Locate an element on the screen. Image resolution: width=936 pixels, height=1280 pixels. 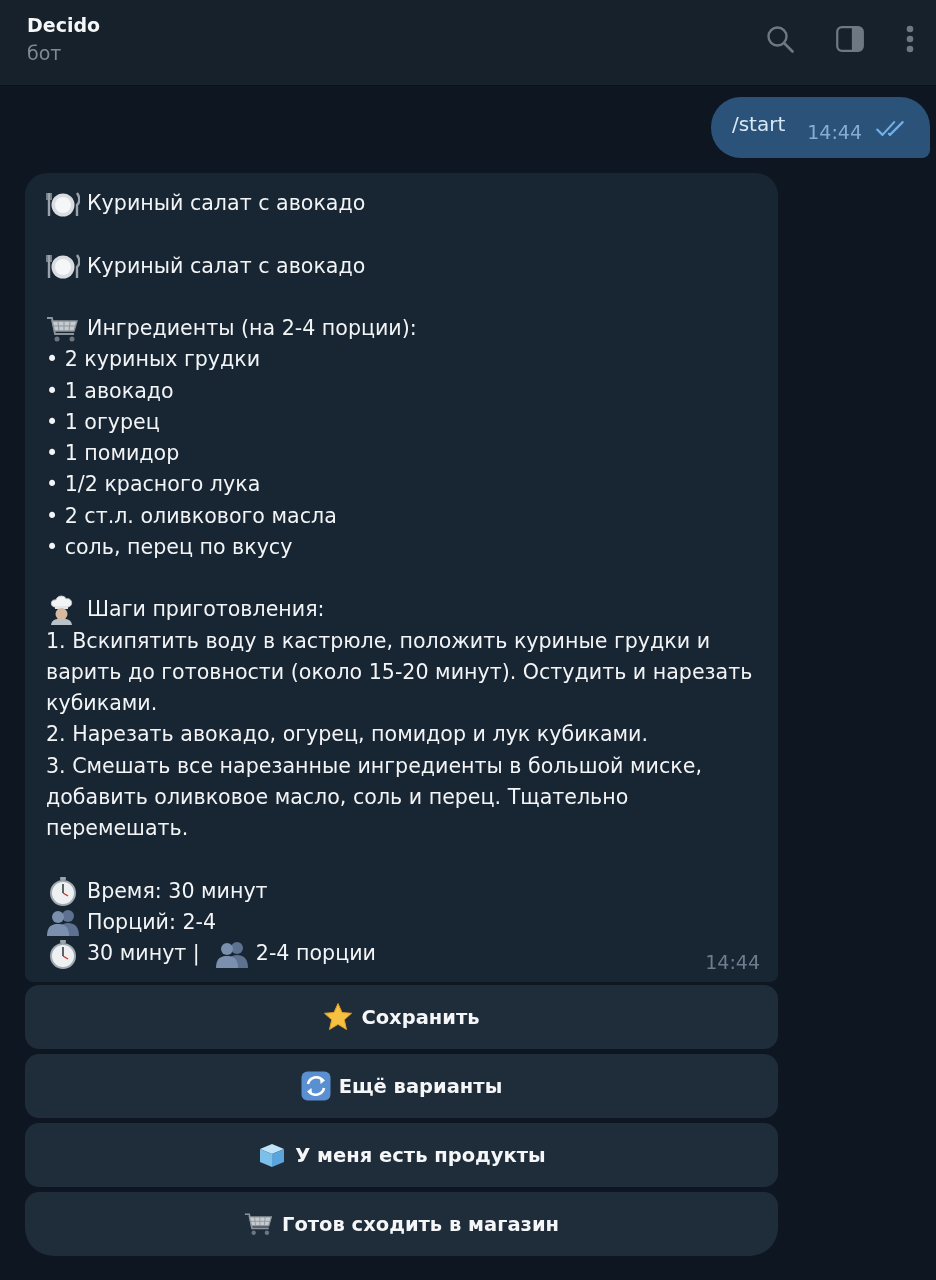
keyboard-button: У меня есть продукты is located at coordinates (401, 1155).